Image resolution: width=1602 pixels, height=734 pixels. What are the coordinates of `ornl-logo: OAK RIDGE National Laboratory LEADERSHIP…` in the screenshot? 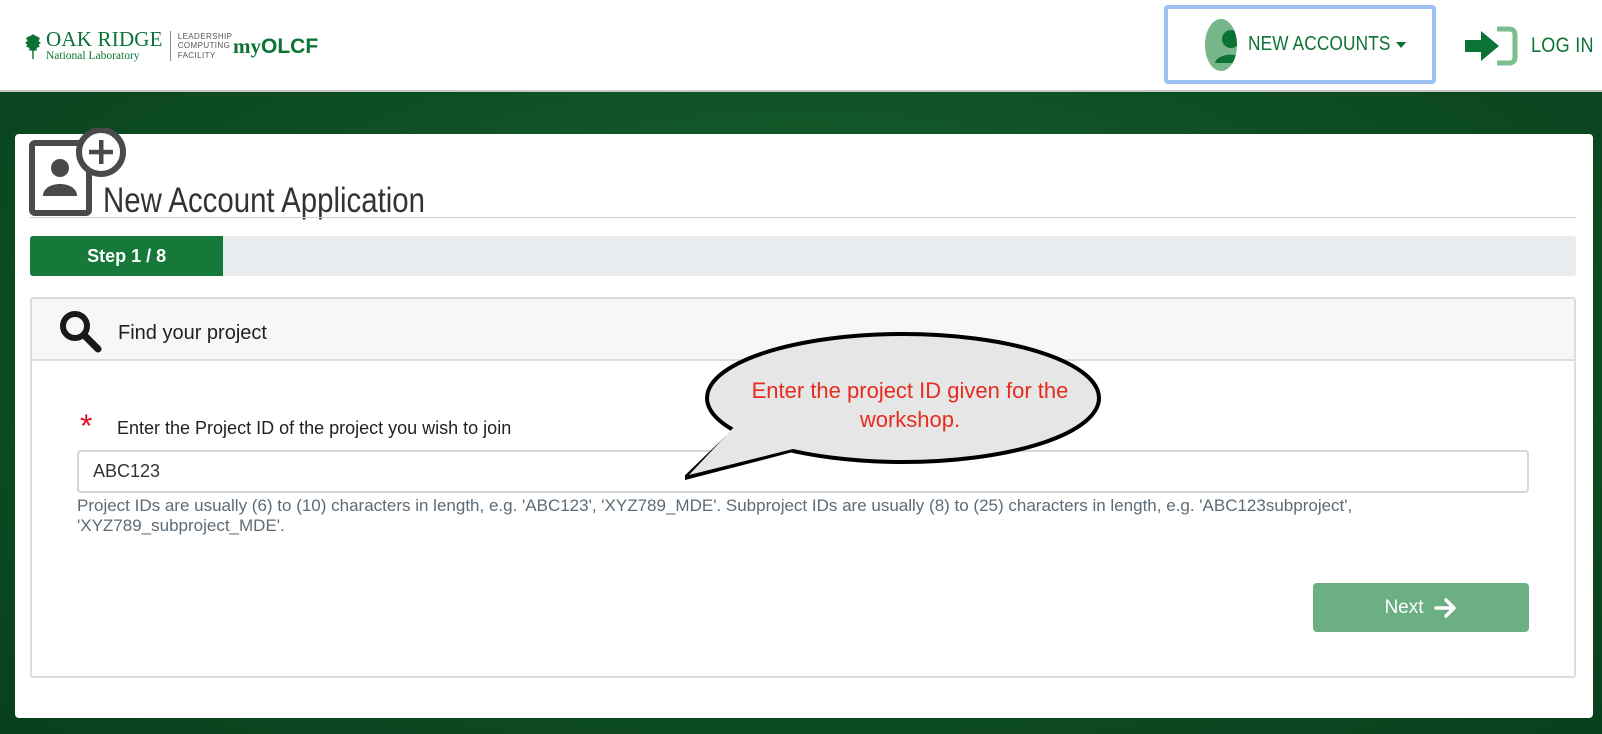 It's located at (127, 46).